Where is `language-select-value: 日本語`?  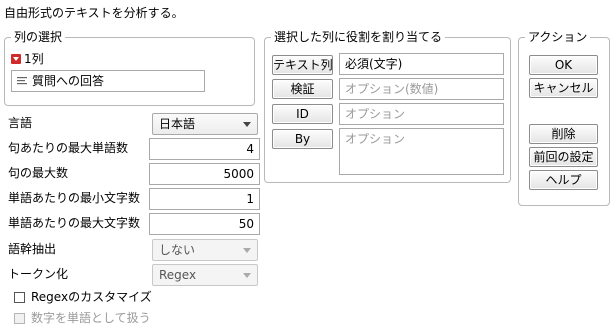 language-select-value: 日本語 is located at coordinates (177, 124).